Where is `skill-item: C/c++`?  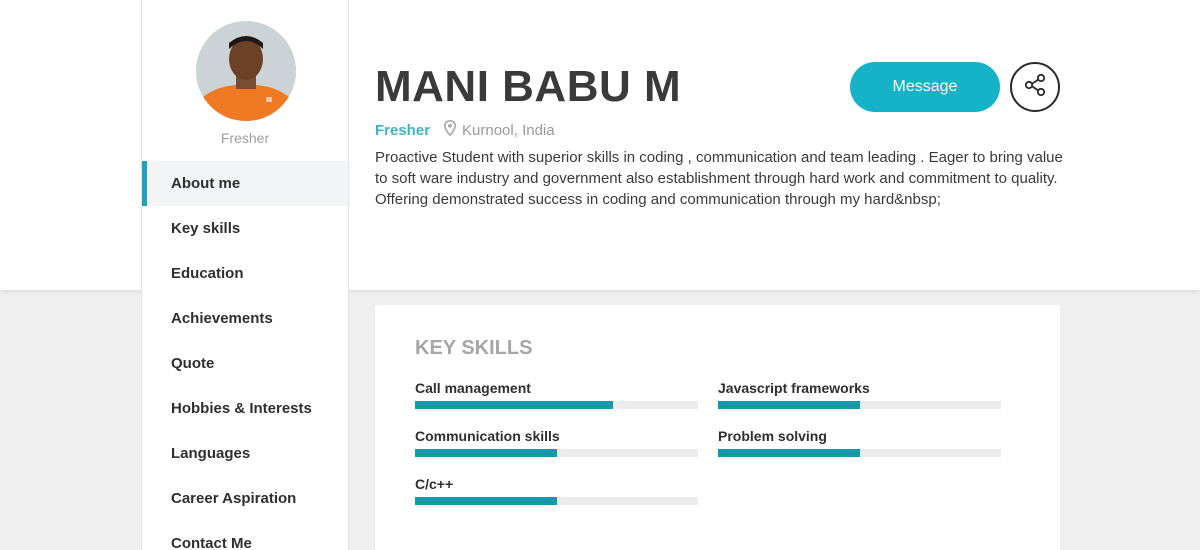 skill-item: C/c++ is located at coordinates (556, 490).